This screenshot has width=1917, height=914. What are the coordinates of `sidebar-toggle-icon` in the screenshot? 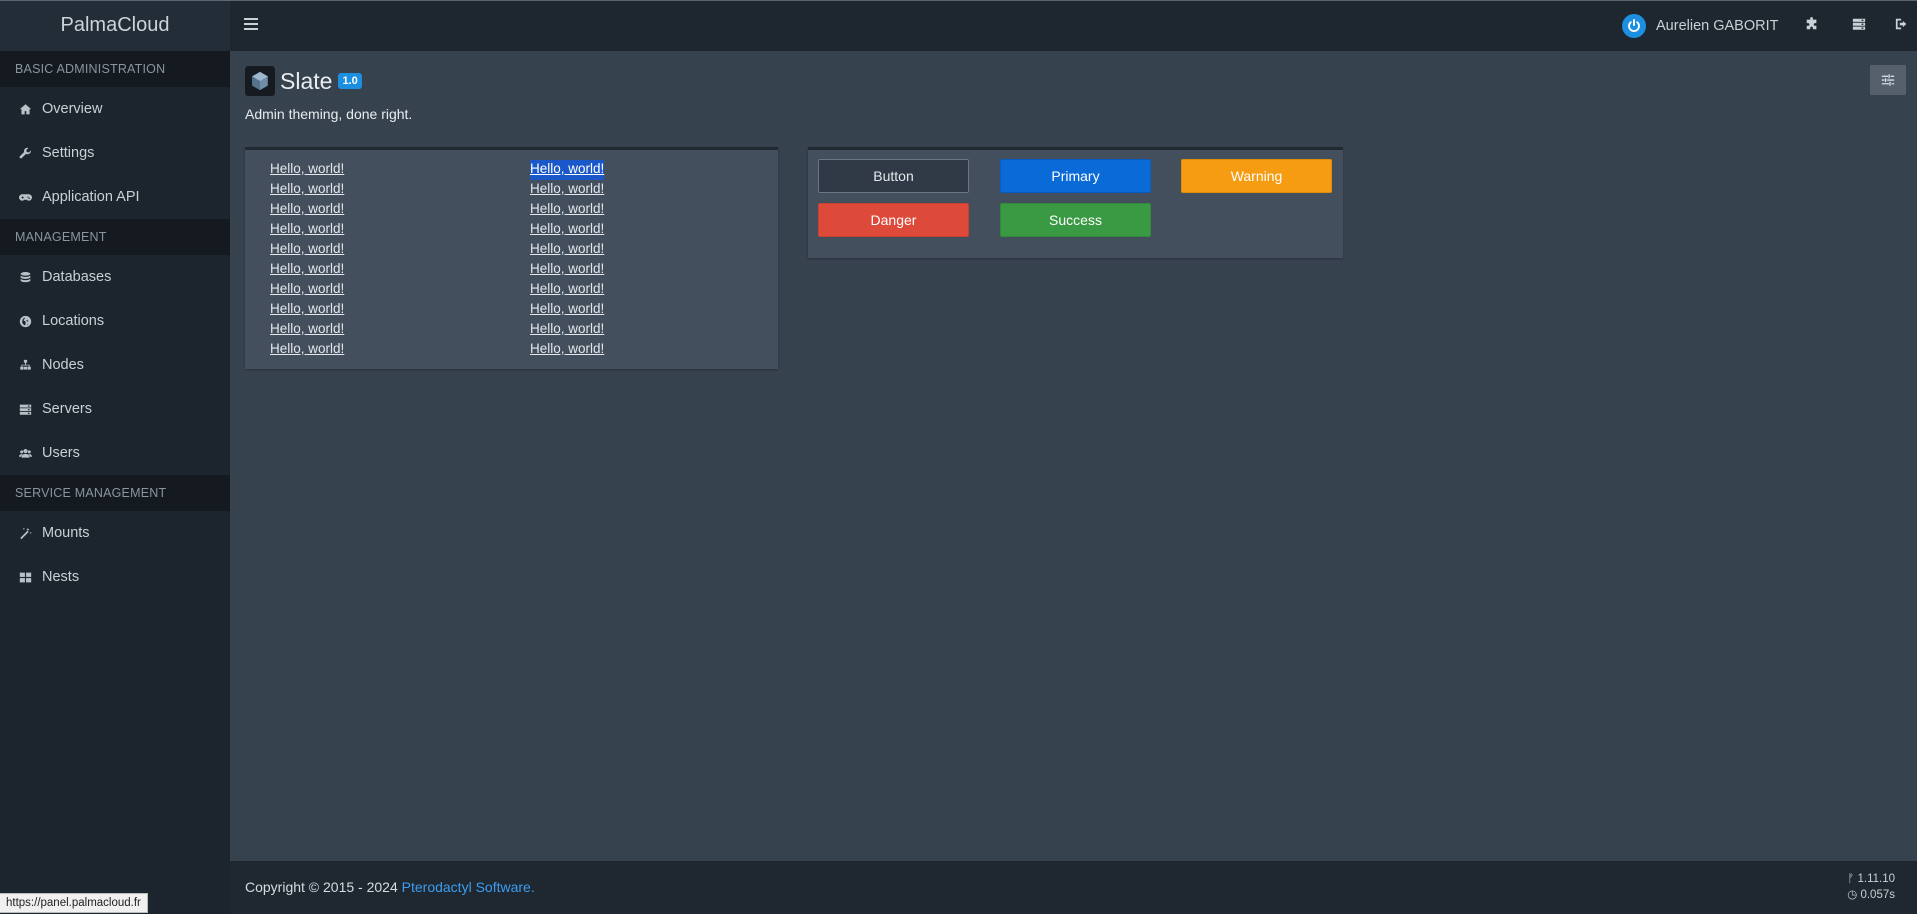 It's located at (251, 24).